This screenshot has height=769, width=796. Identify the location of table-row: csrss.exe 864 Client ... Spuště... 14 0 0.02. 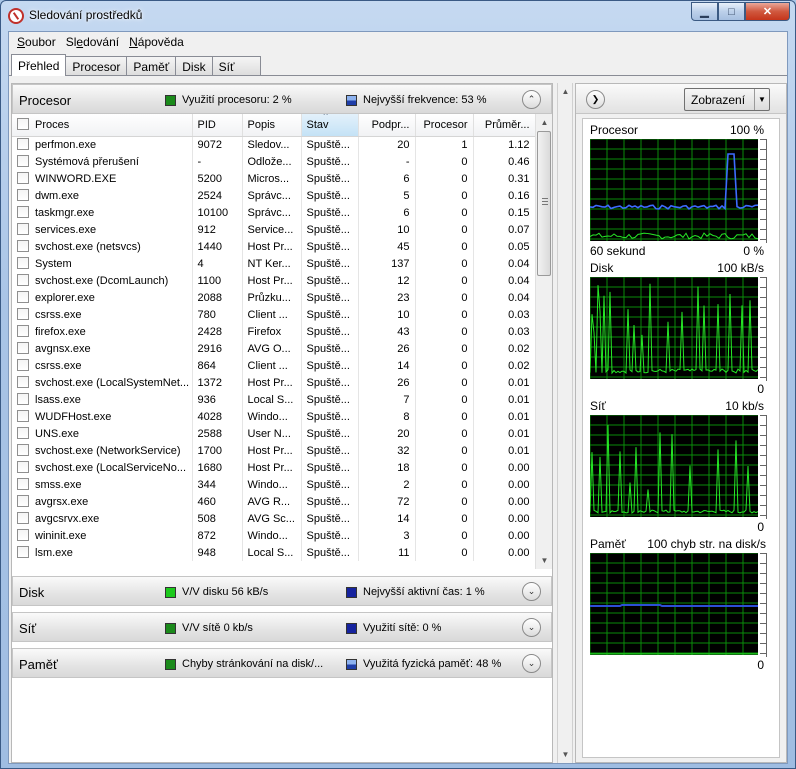
(274, 365).